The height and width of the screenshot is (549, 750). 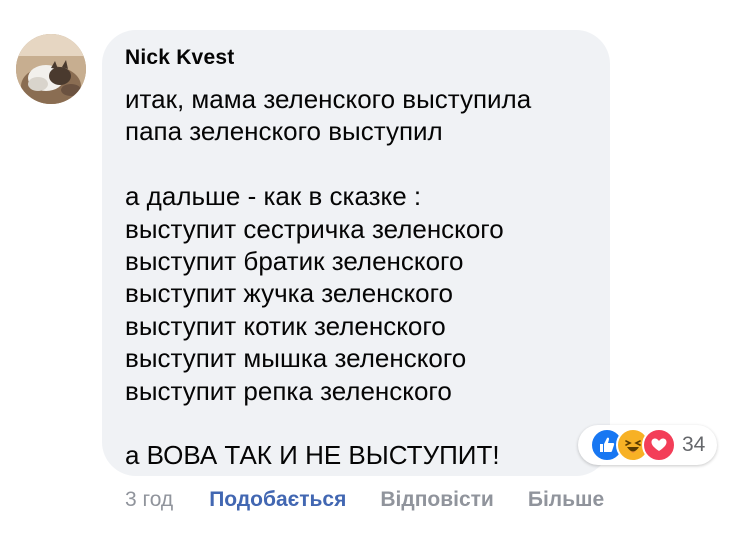 I want to click on cat-photo-icon, so click(x=51, y=69).